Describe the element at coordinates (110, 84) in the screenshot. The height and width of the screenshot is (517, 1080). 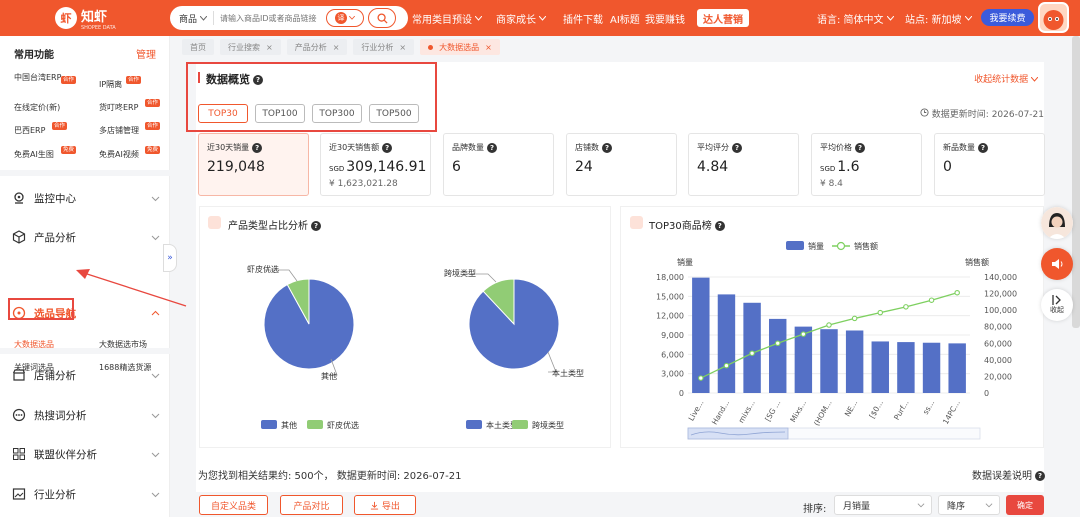
I see `quick-item-ip-isolation: IP隔离` at that location.